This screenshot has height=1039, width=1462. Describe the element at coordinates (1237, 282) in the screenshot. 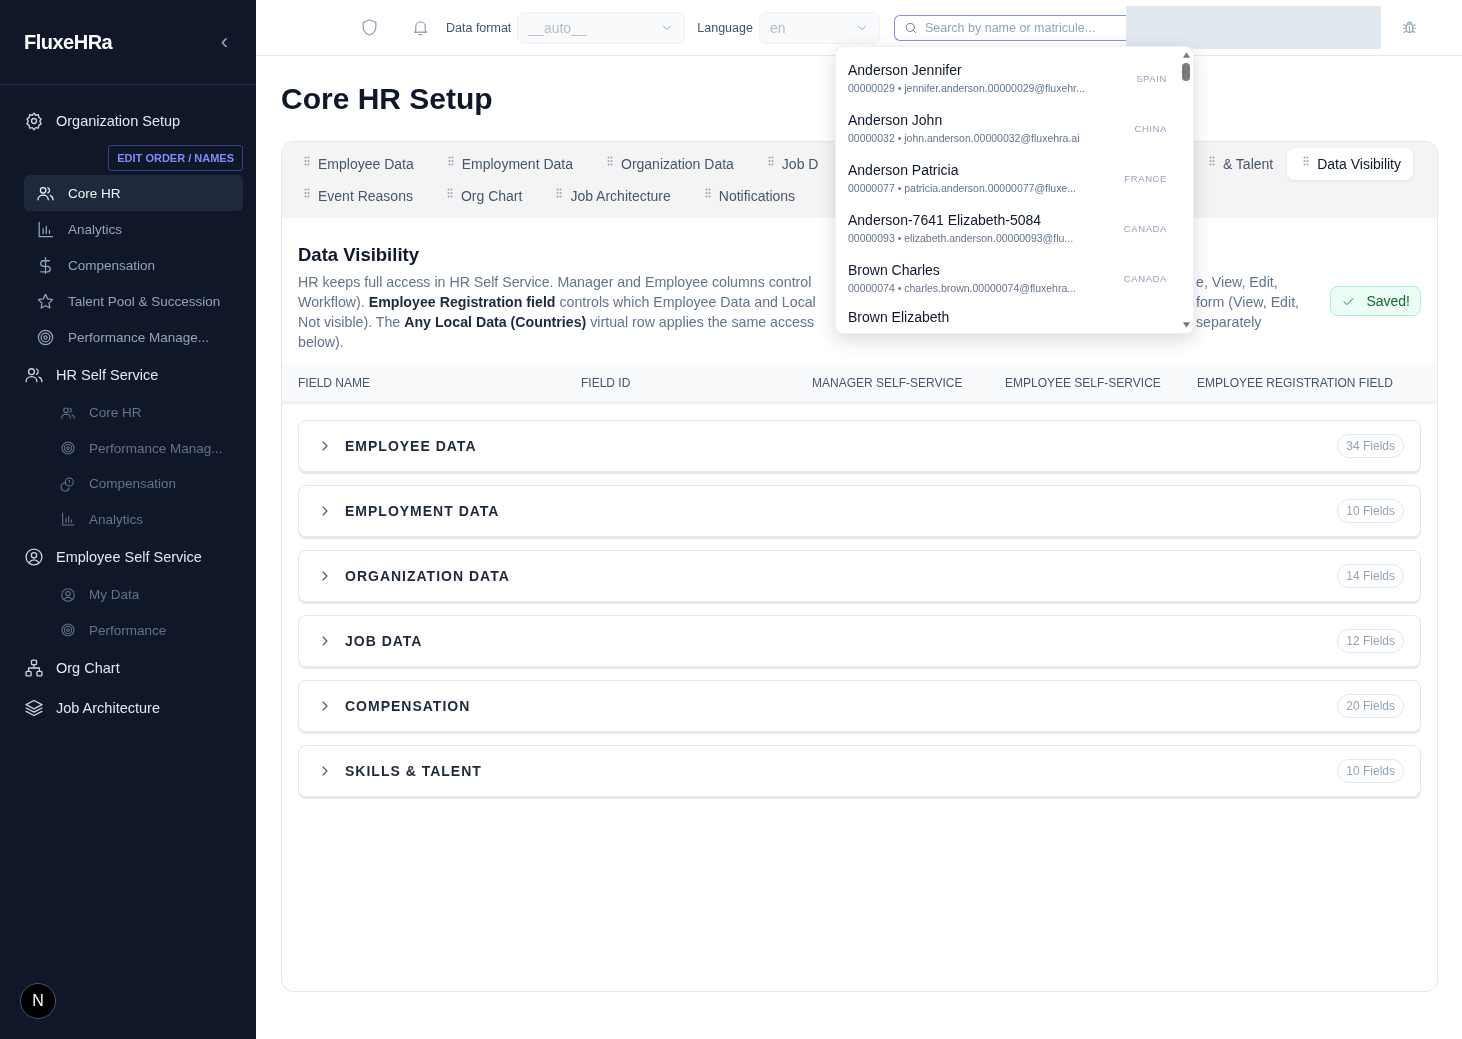

I see `description-text: e, View, Edit,` at that location.